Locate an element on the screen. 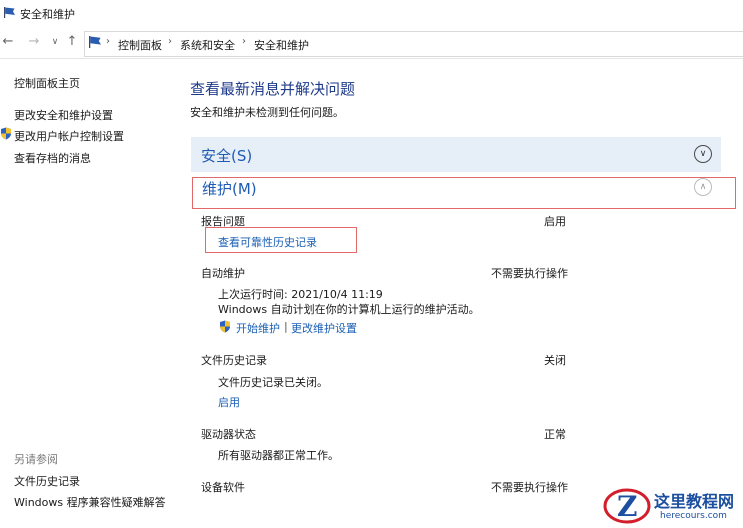 The height and width of the screenshot is (528, 743). svg-text: Z is located at coordinates (627, 506).